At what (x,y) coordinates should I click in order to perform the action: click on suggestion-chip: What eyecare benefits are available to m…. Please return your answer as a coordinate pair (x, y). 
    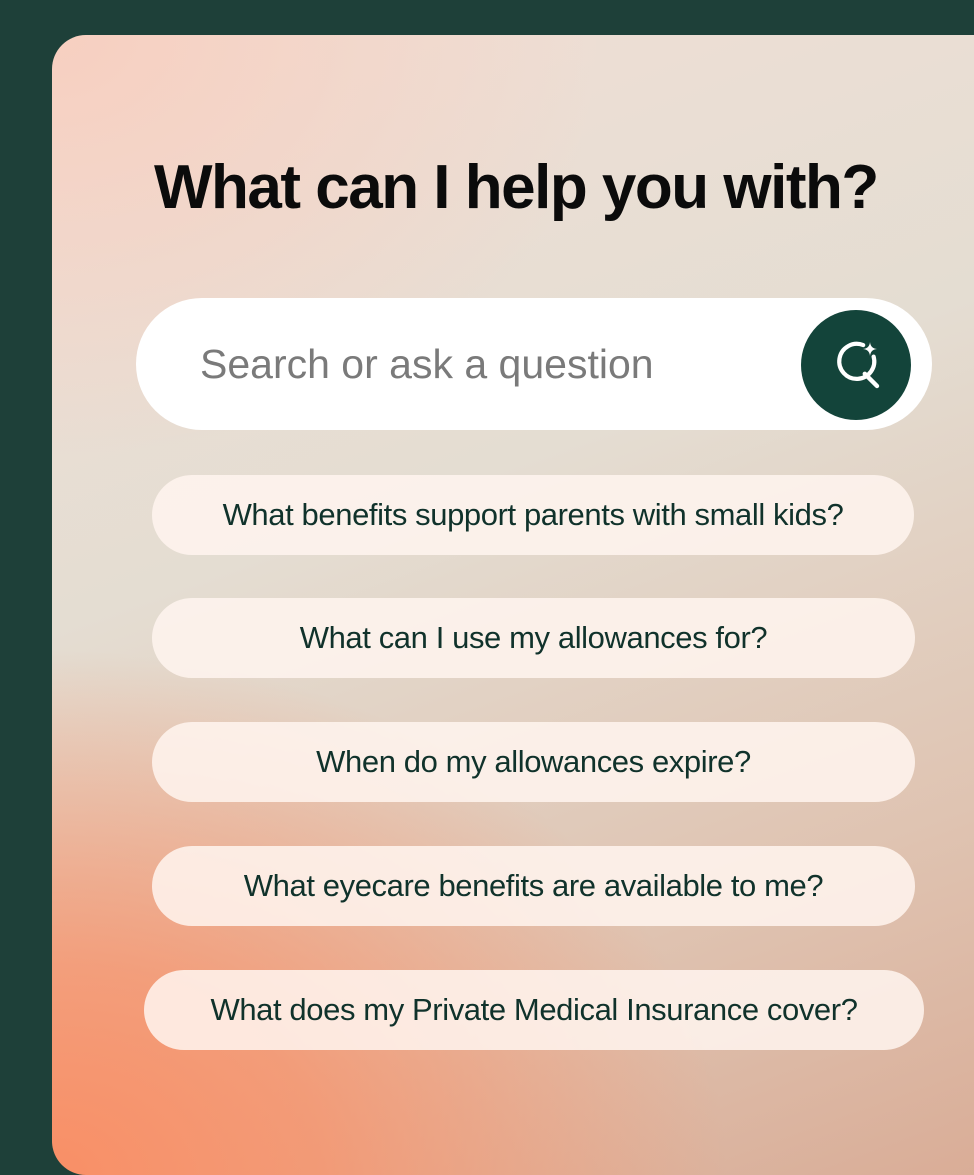
    Looking at the image, I should click on (533, 886).